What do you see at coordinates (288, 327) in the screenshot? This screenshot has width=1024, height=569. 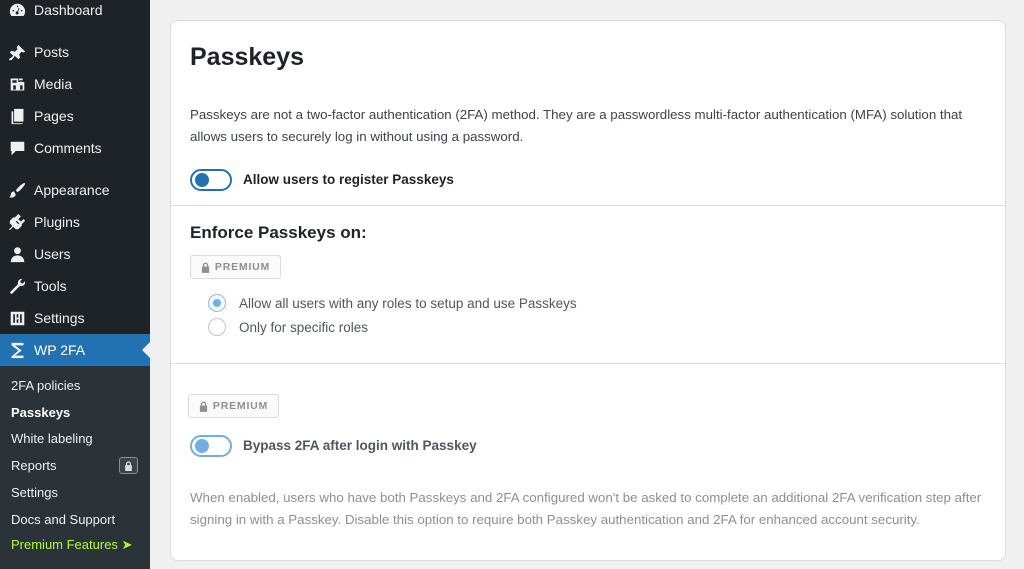 I see `radio-specific-roles: Only for specific roles` at bounding box center [288, 327].